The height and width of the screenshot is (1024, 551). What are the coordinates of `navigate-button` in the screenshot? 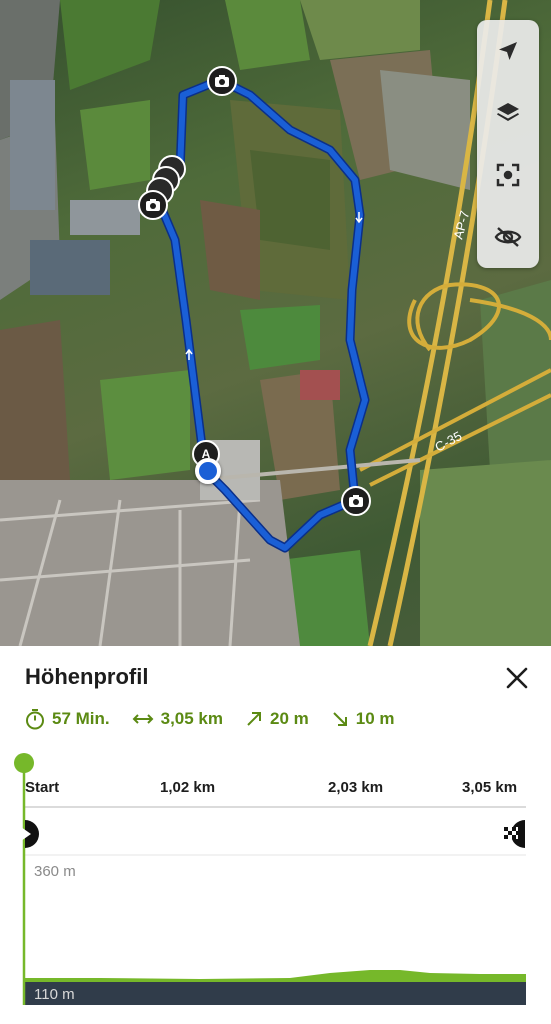 It's located at (508, 51).